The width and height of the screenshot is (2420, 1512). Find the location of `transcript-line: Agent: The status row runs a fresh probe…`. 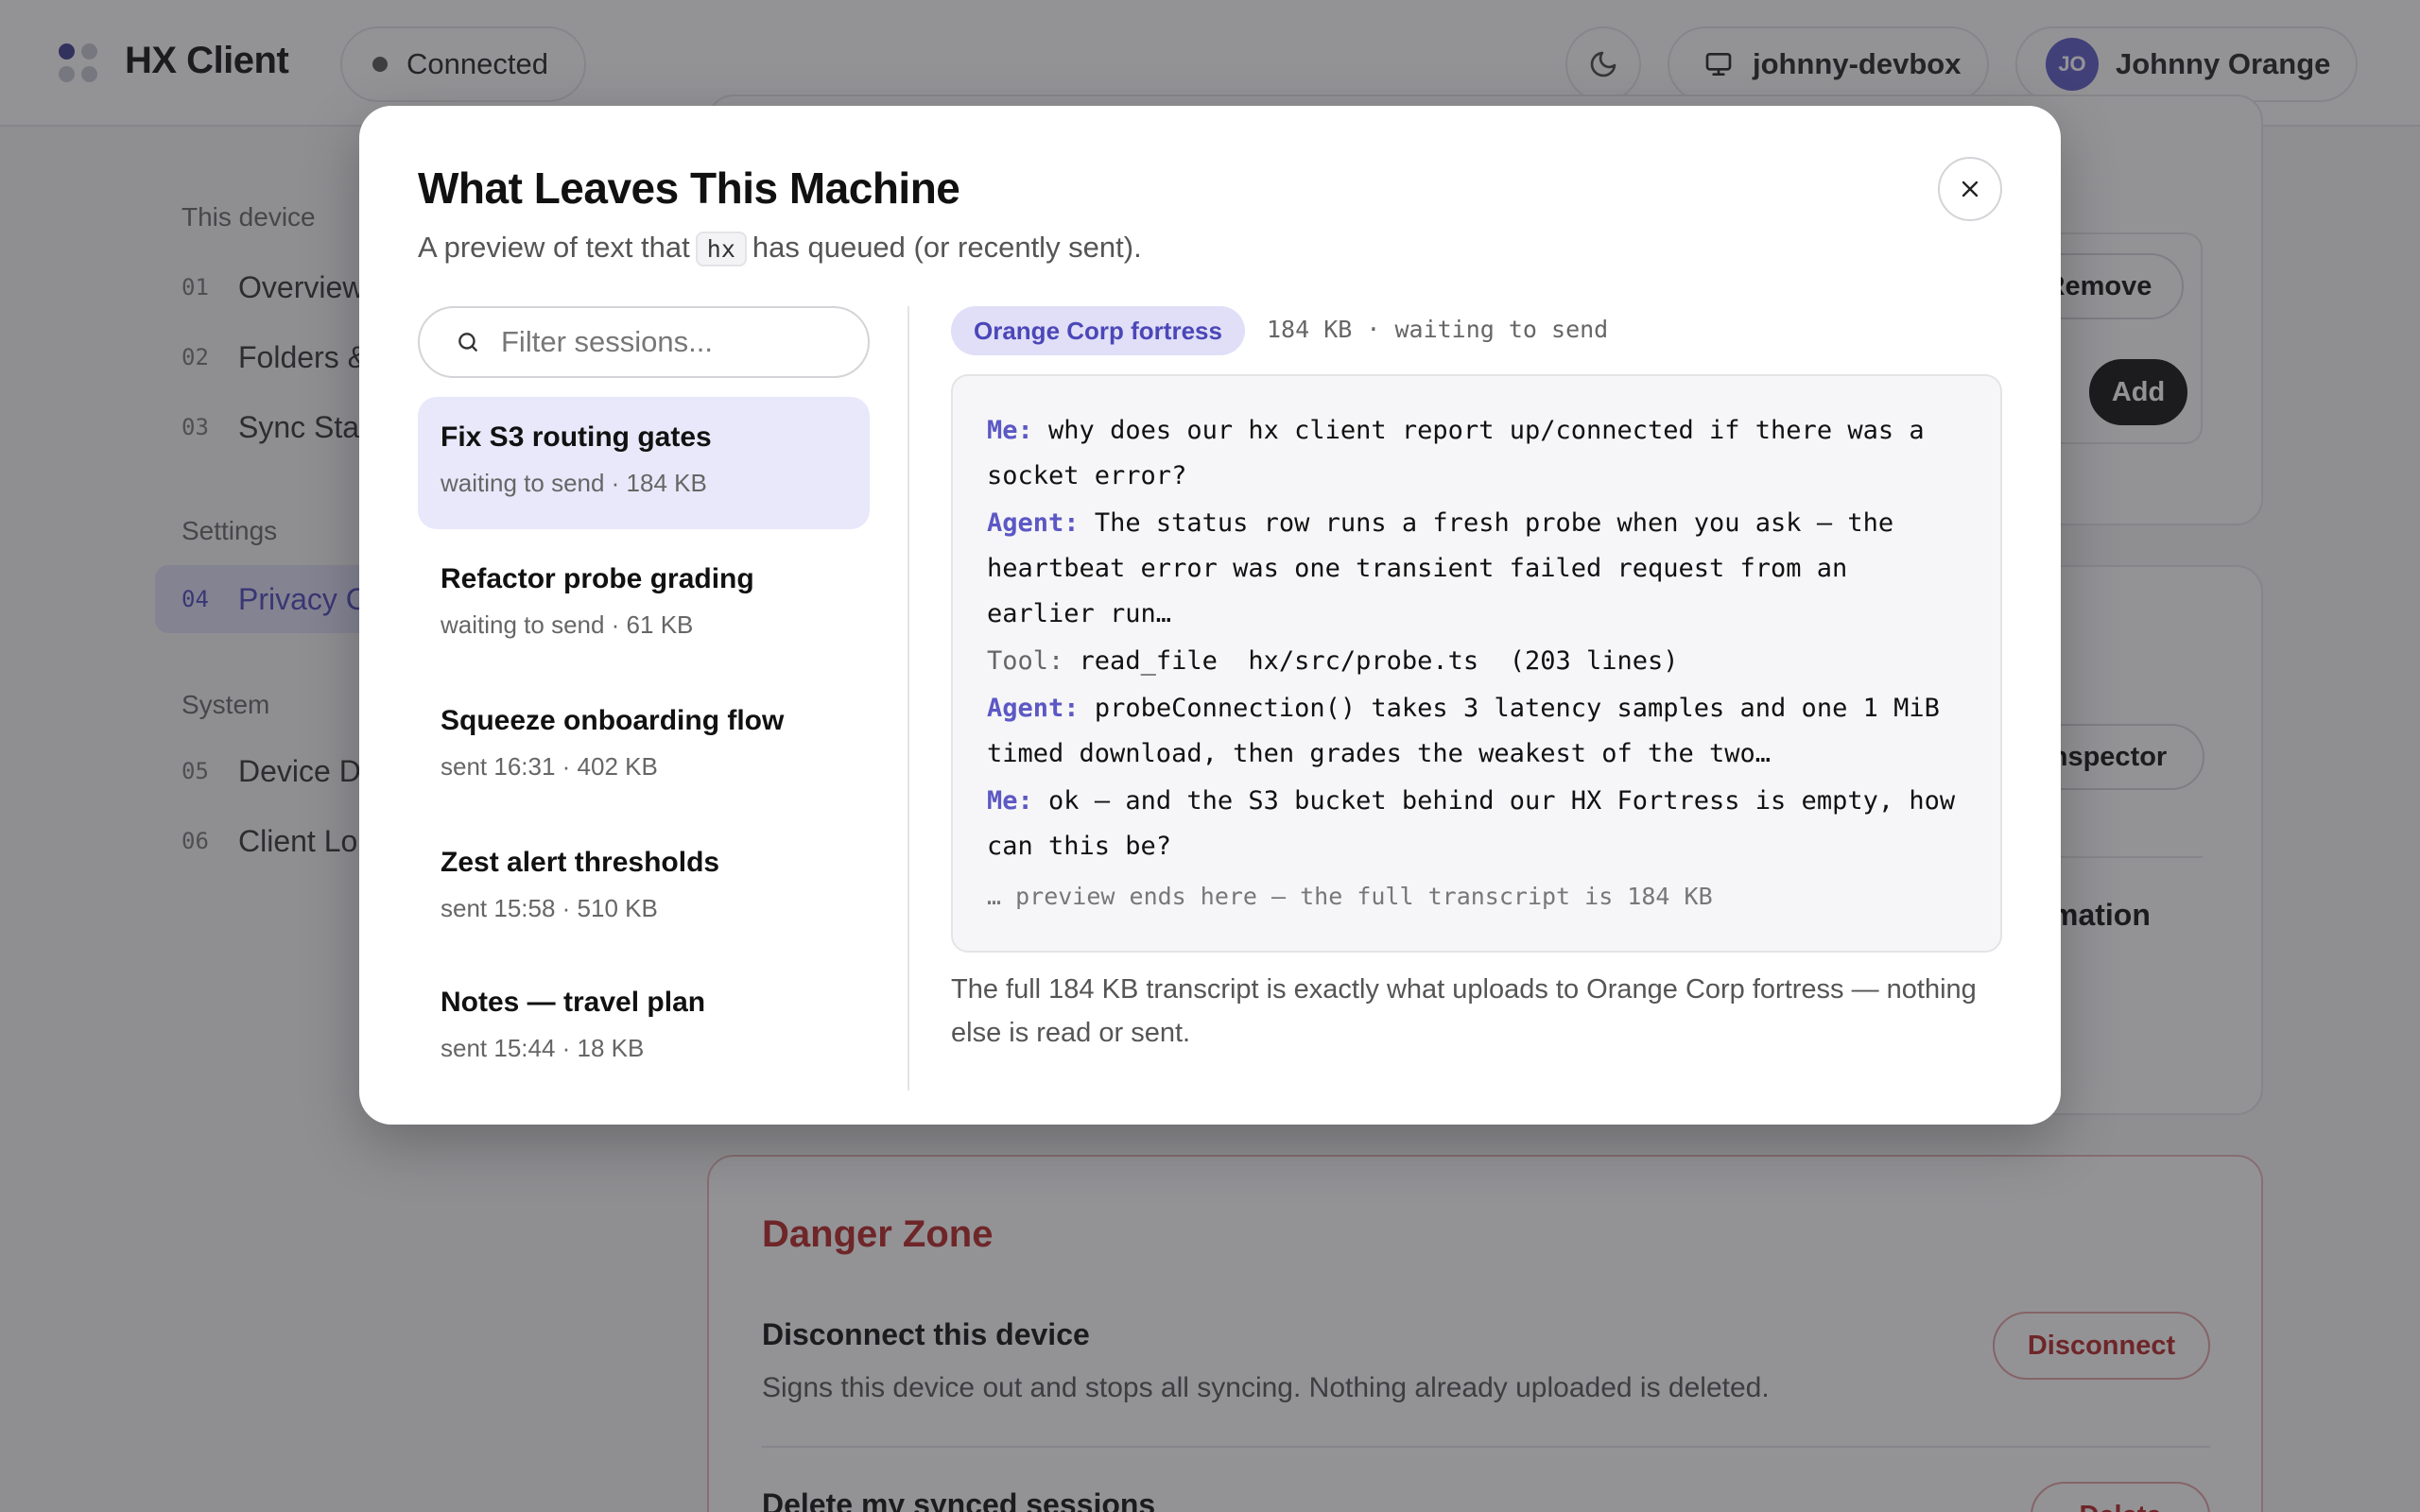

transcript-line: Agent: The status row runs a fresh probe… is located at coordinates (1476, 569).